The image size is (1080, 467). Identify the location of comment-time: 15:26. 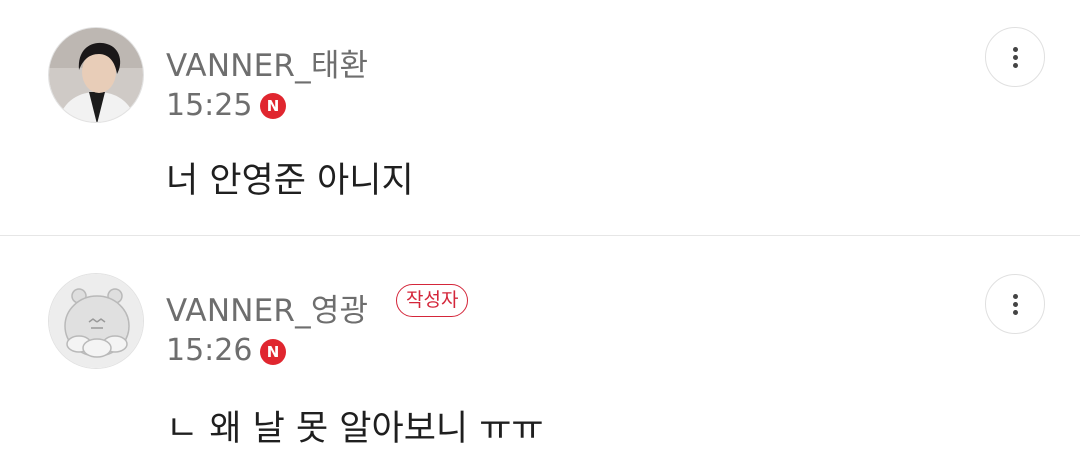
(209, 350).